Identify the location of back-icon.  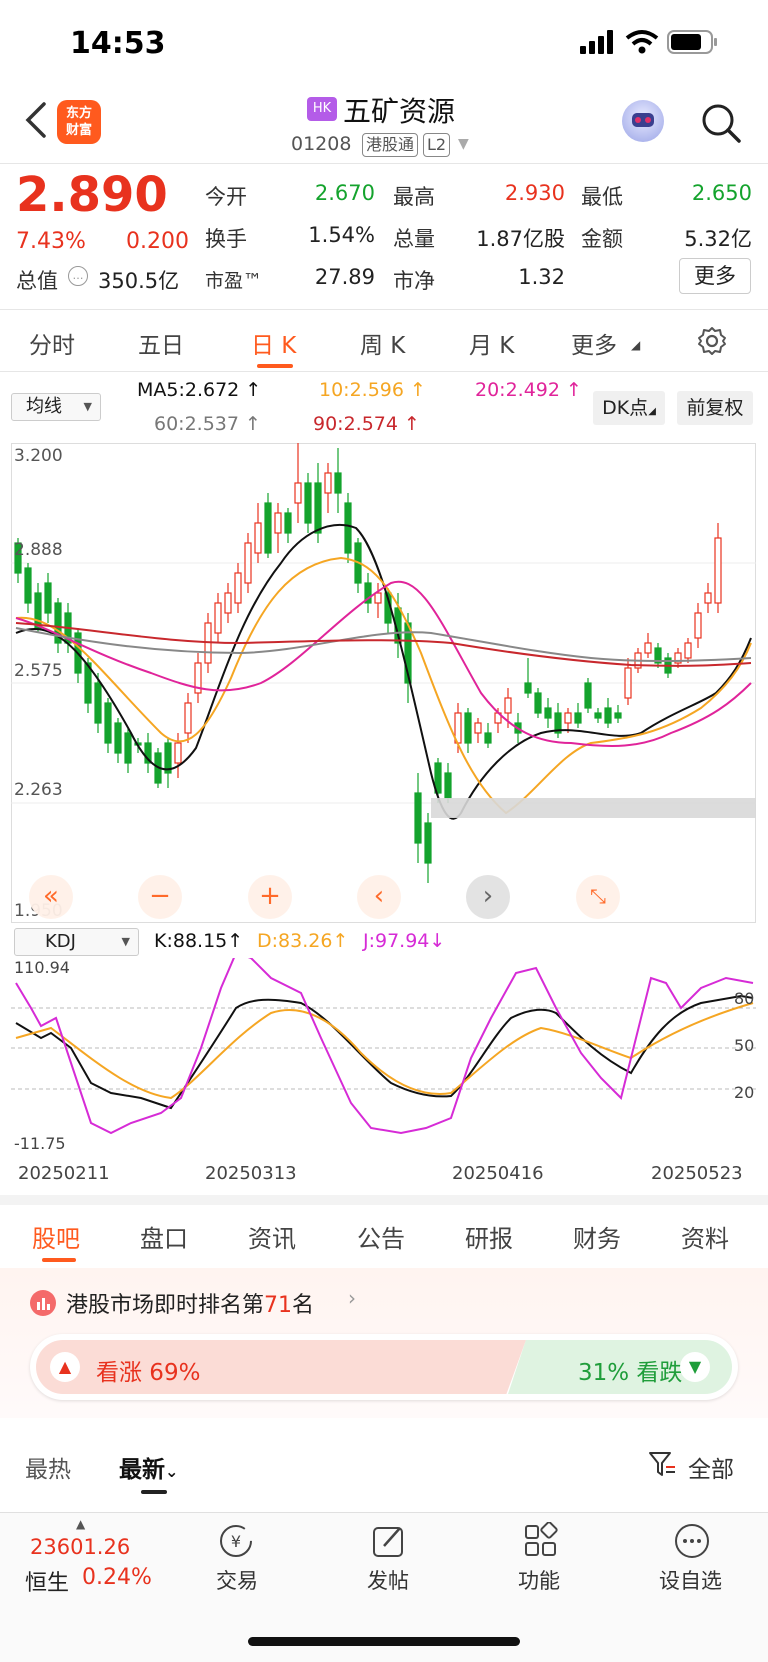
(35, 120).